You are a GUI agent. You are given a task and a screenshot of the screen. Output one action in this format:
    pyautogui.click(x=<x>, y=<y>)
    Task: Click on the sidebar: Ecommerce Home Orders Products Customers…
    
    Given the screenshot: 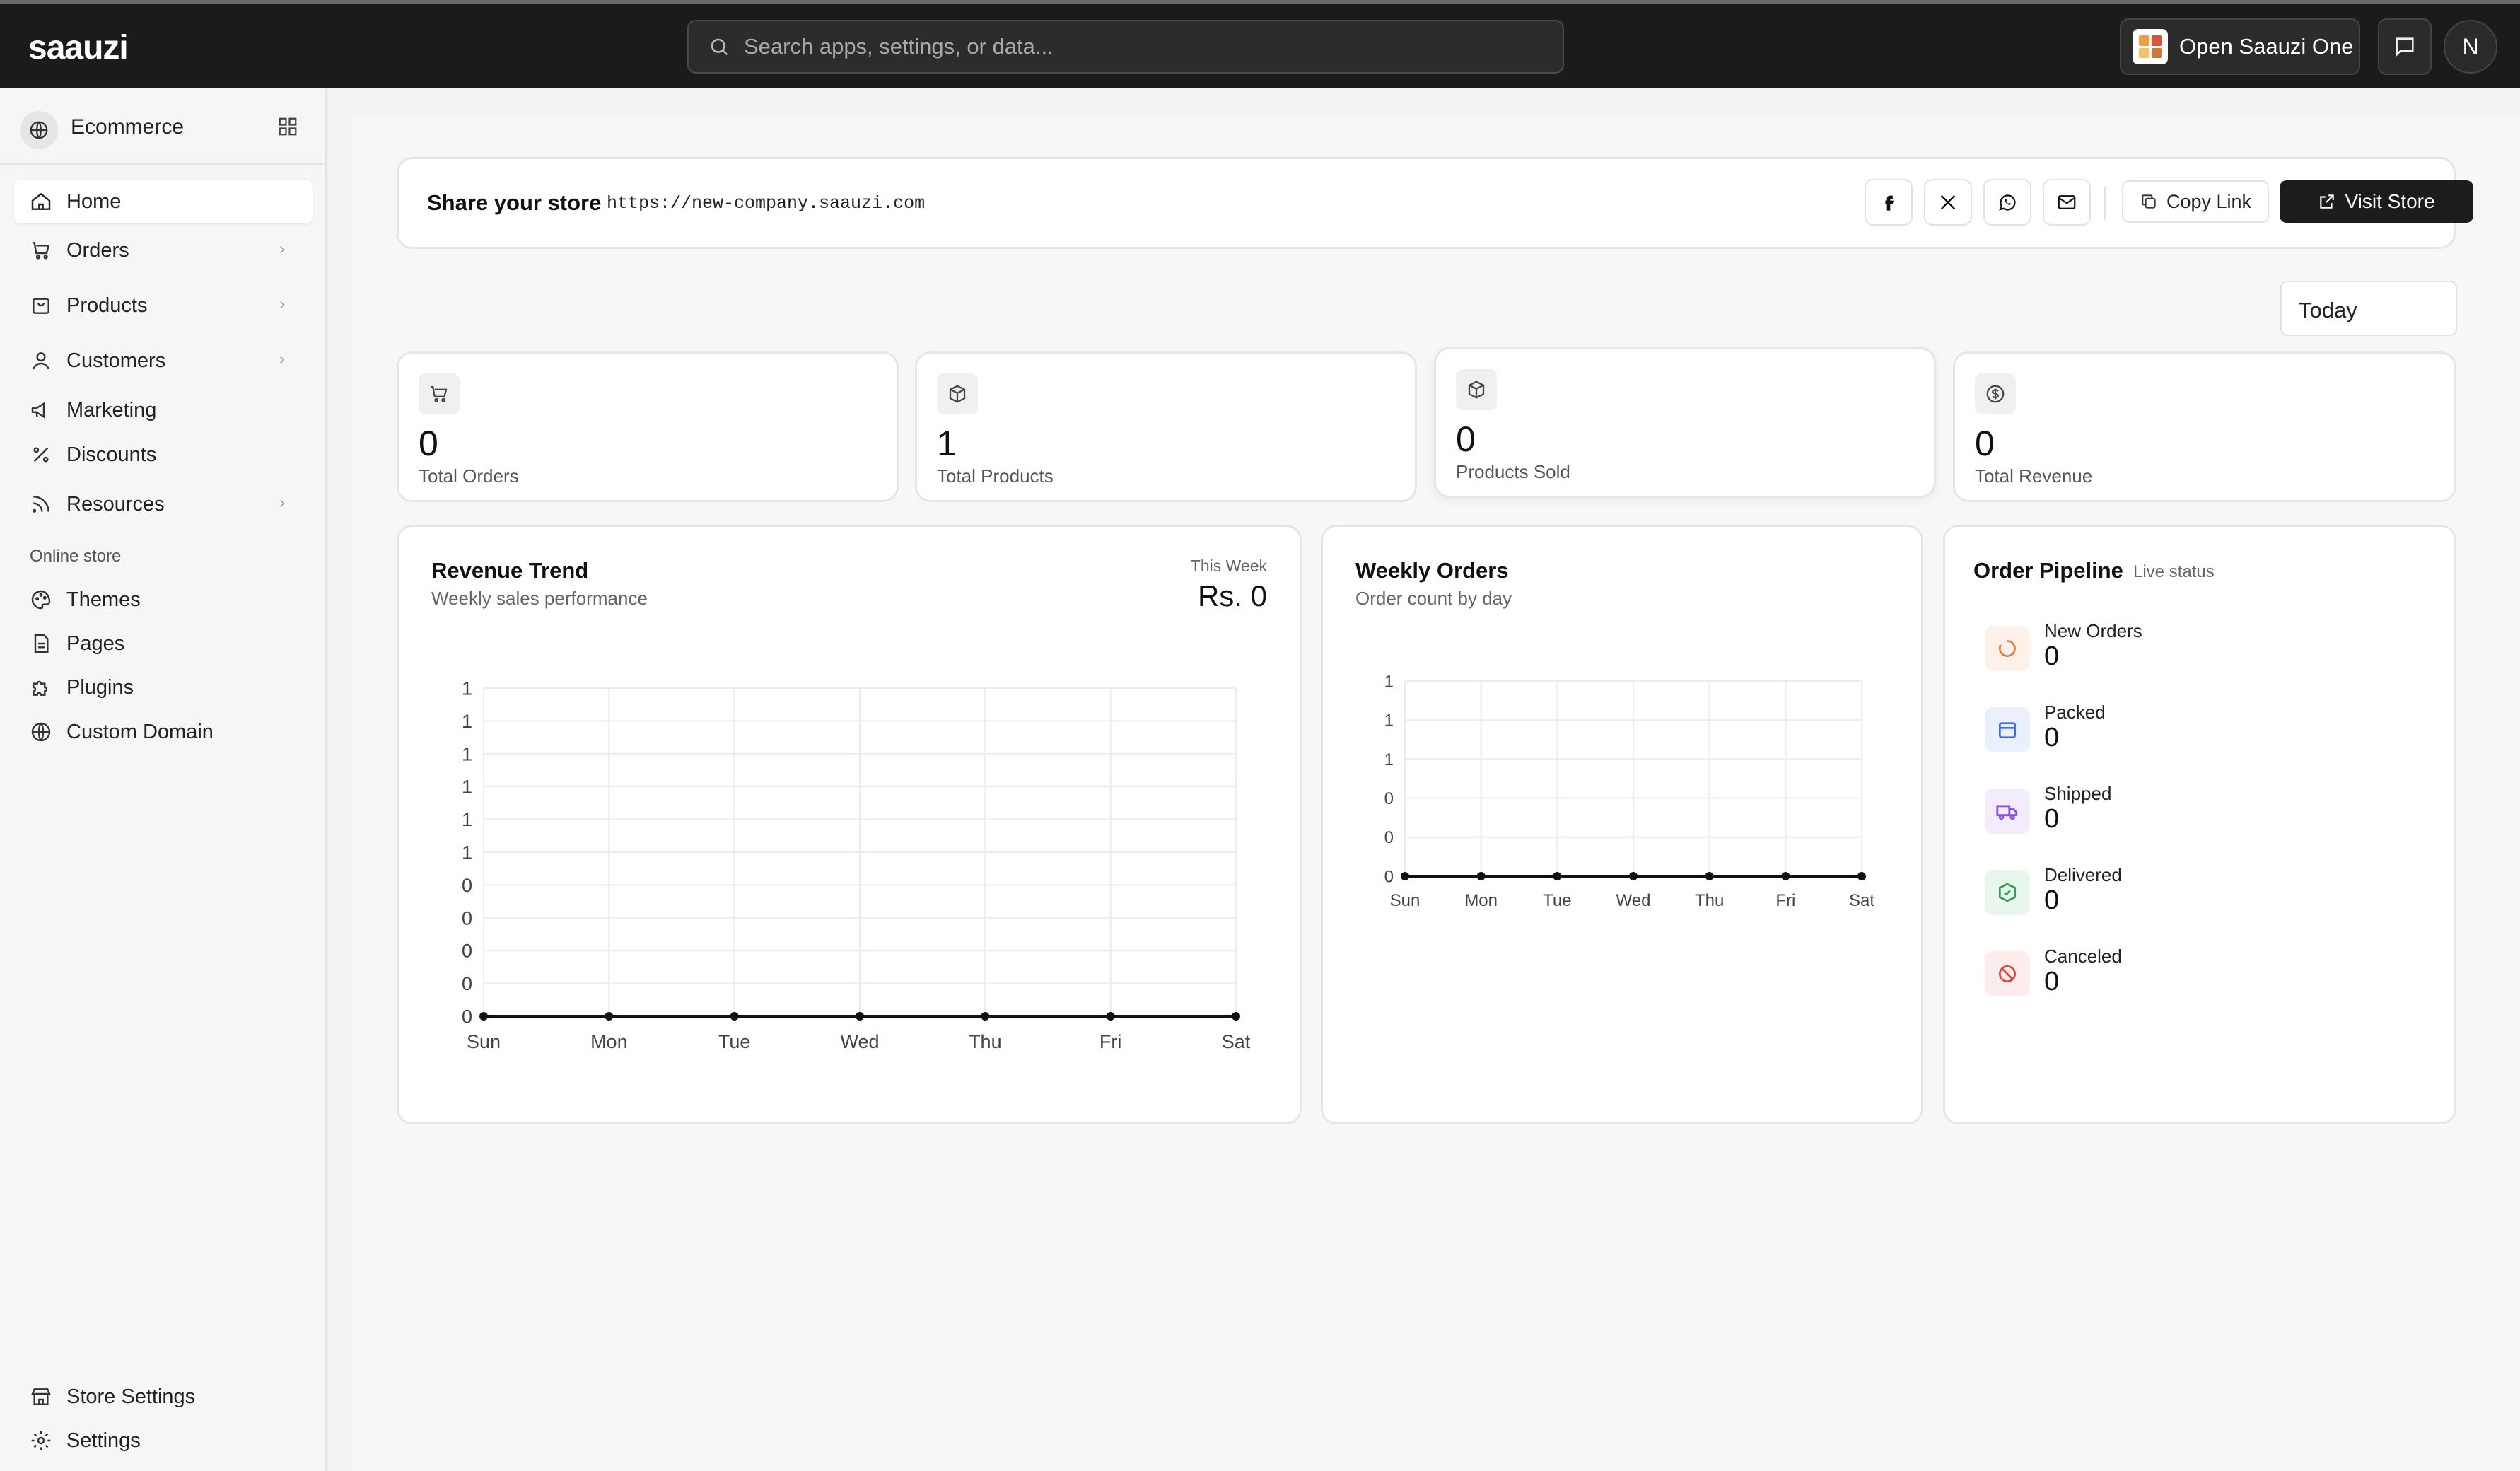 What is the action you would take?
    pyautogui.click(x=163, y=780)
    